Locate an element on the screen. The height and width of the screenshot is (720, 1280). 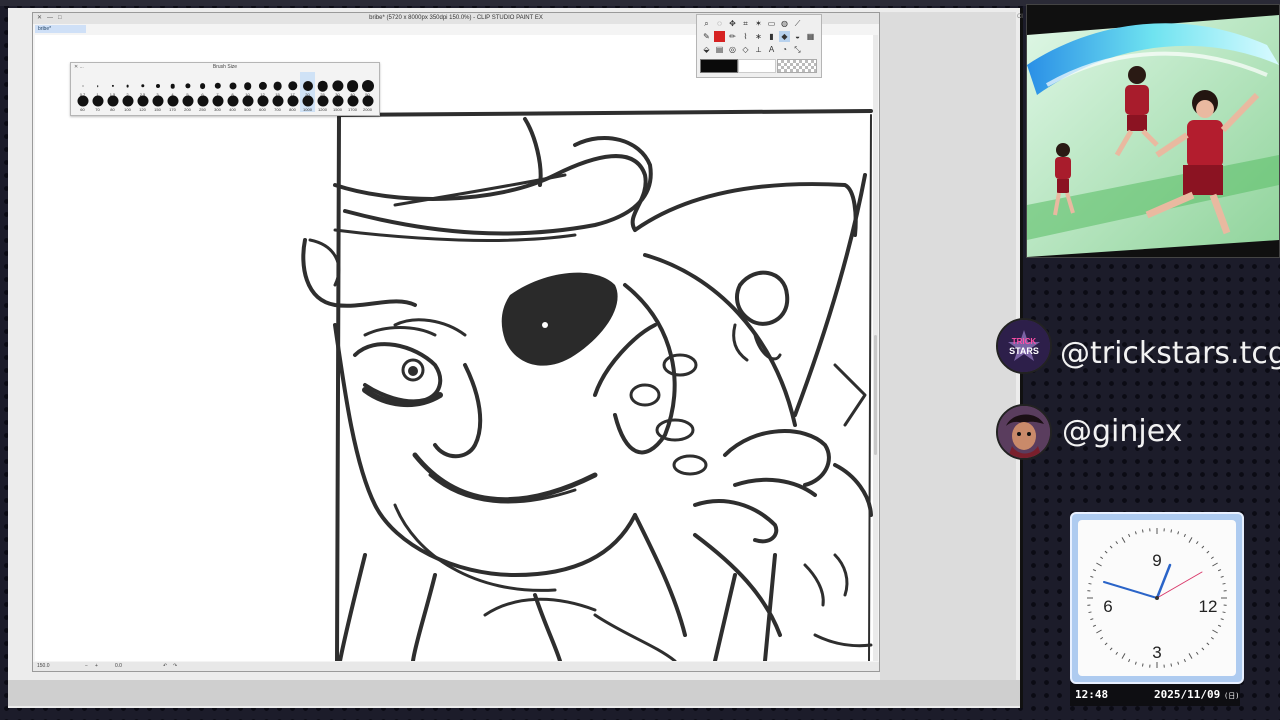
social-handle-ginjex: @ginjex is located at coordinates (1122, 431).